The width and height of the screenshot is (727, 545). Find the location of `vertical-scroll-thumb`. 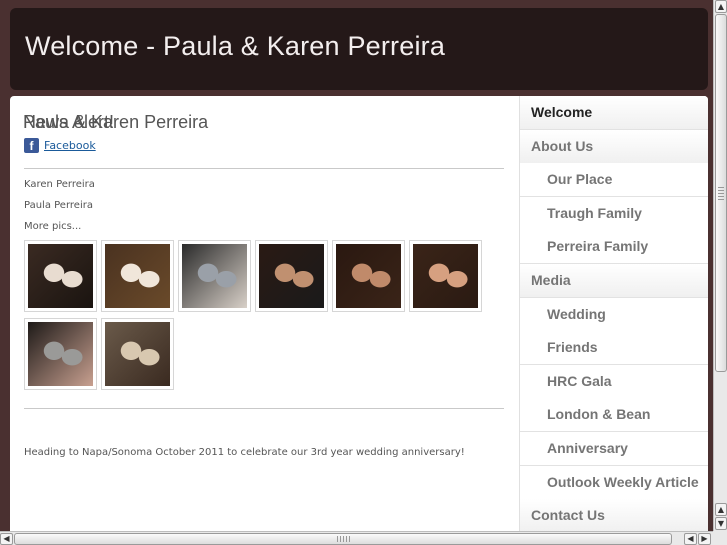

vertical-scroll-thumb is located at coordinates (721, 193).